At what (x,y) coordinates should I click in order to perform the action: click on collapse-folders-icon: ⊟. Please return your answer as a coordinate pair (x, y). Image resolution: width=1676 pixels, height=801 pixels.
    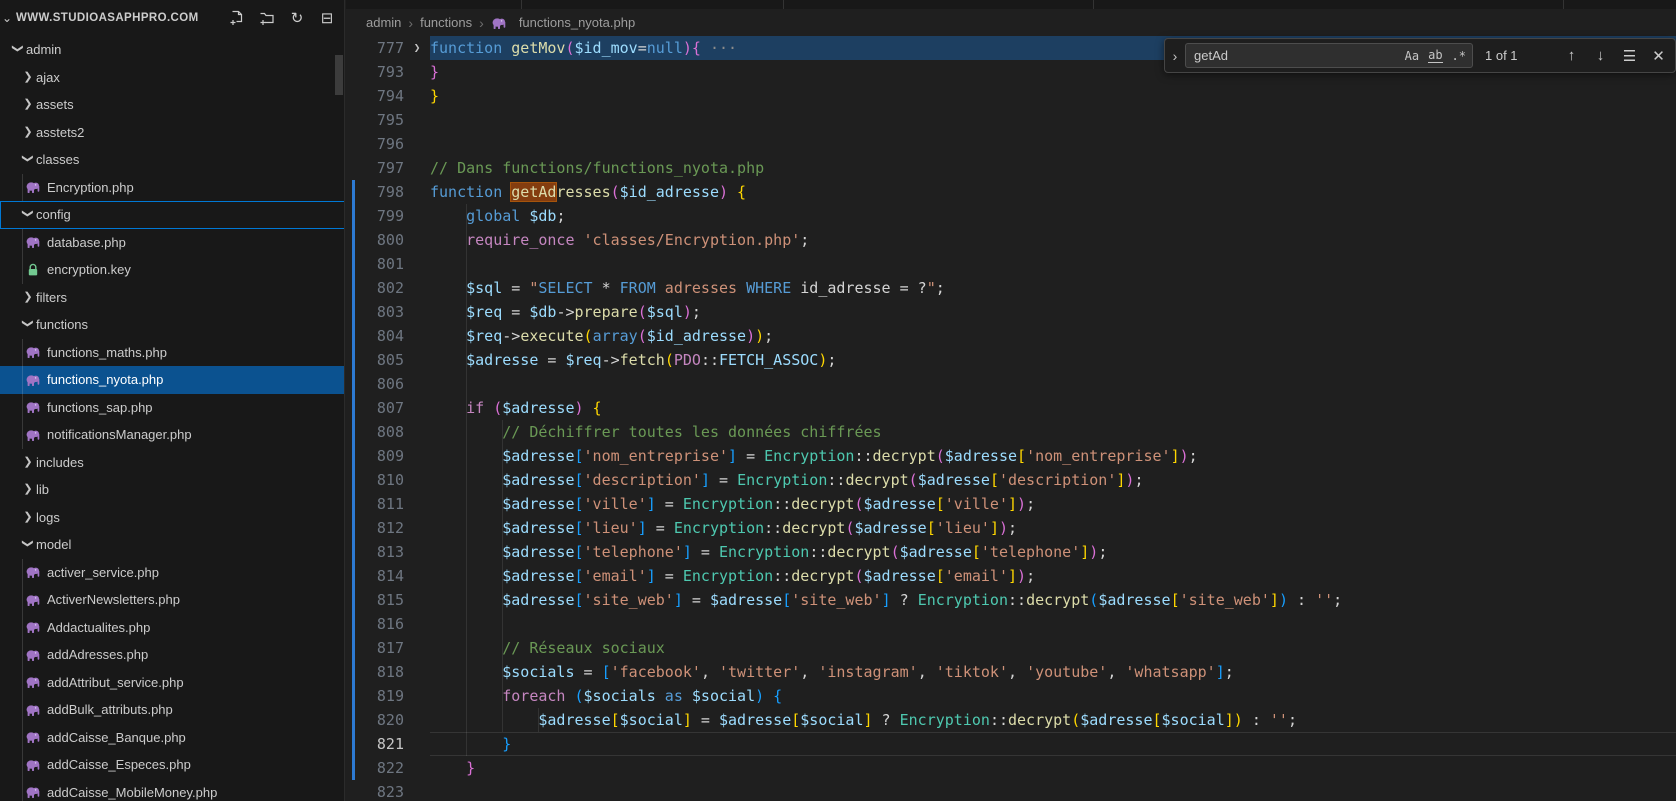
    Looking at the image, I should click on (327, 18).